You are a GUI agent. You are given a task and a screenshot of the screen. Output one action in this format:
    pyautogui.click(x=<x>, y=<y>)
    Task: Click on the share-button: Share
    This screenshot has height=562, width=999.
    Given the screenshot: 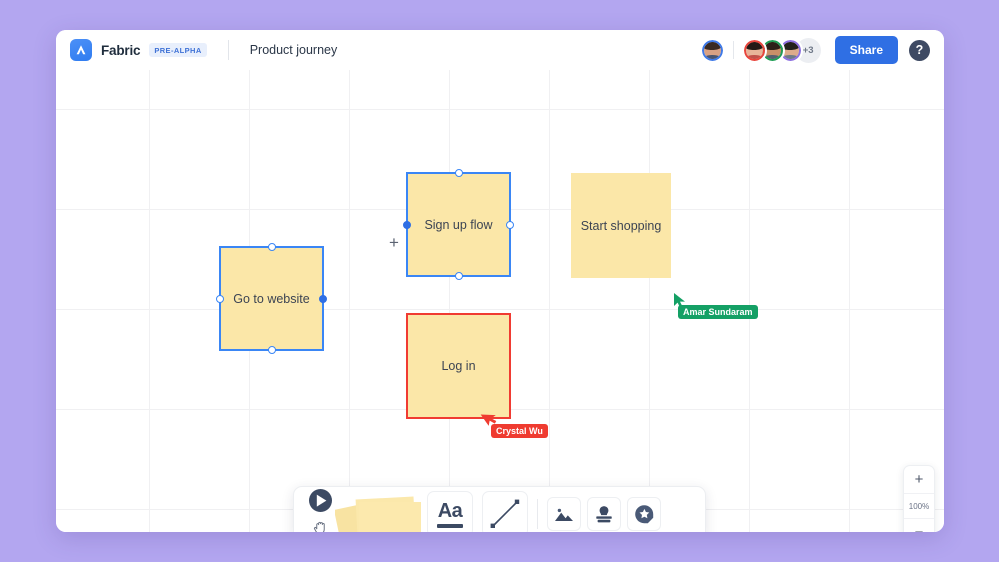 What is the action you would take?
    pyautogui.click(x=866, y=50)
    